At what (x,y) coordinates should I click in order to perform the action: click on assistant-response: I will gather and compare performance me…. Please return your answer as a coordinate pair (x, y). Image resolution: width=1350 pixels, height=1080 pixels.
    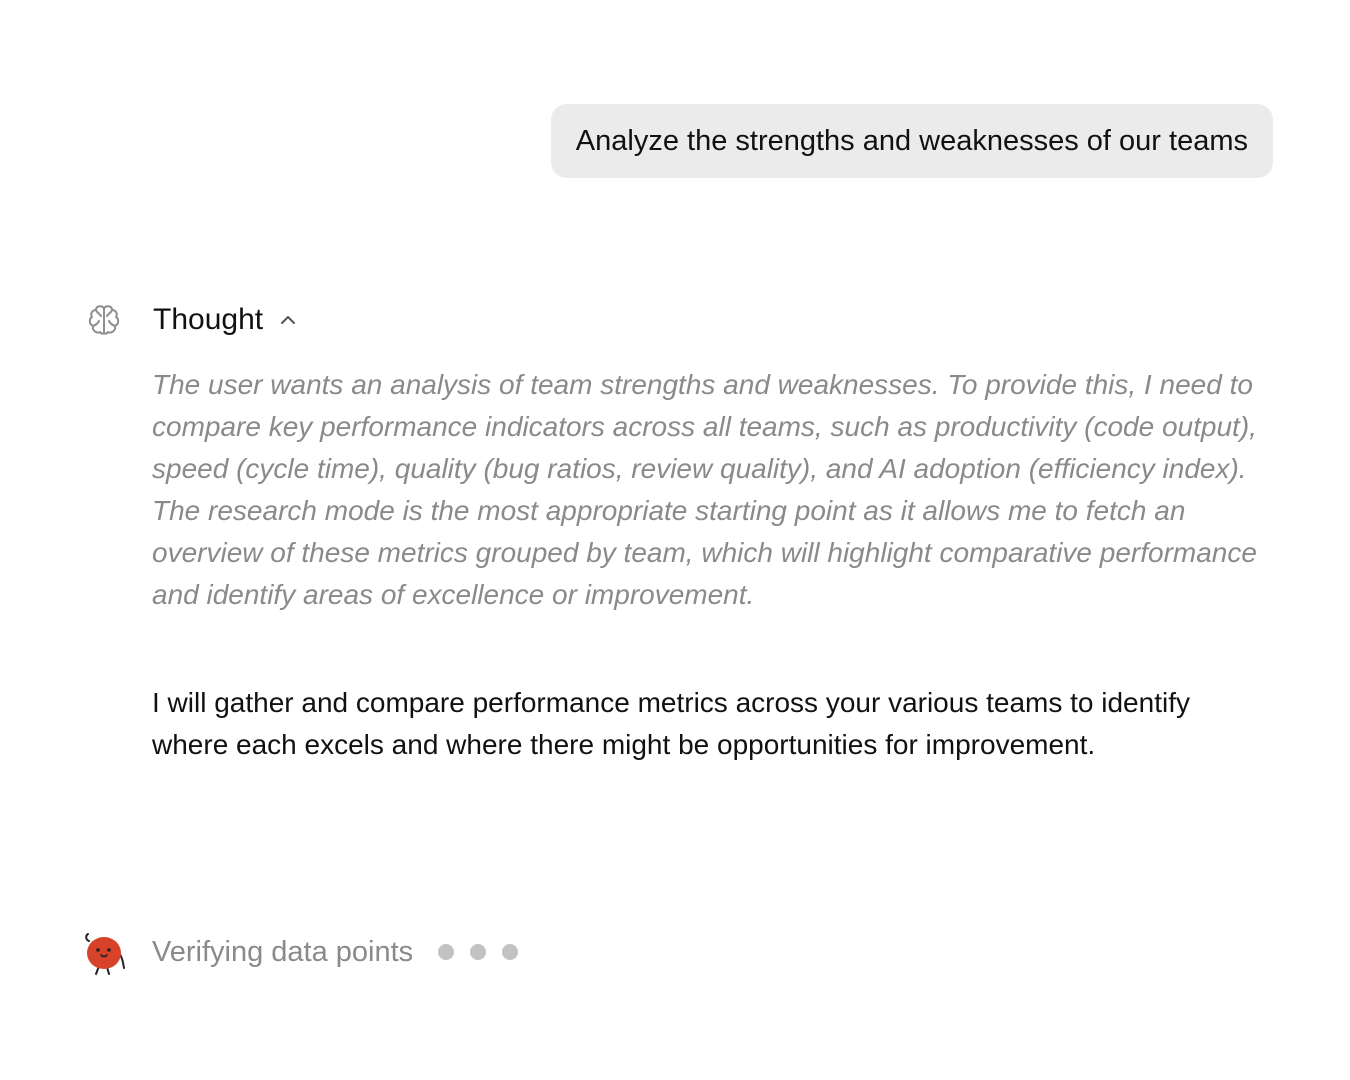
    Looking at the image, I should click on (671, 723).